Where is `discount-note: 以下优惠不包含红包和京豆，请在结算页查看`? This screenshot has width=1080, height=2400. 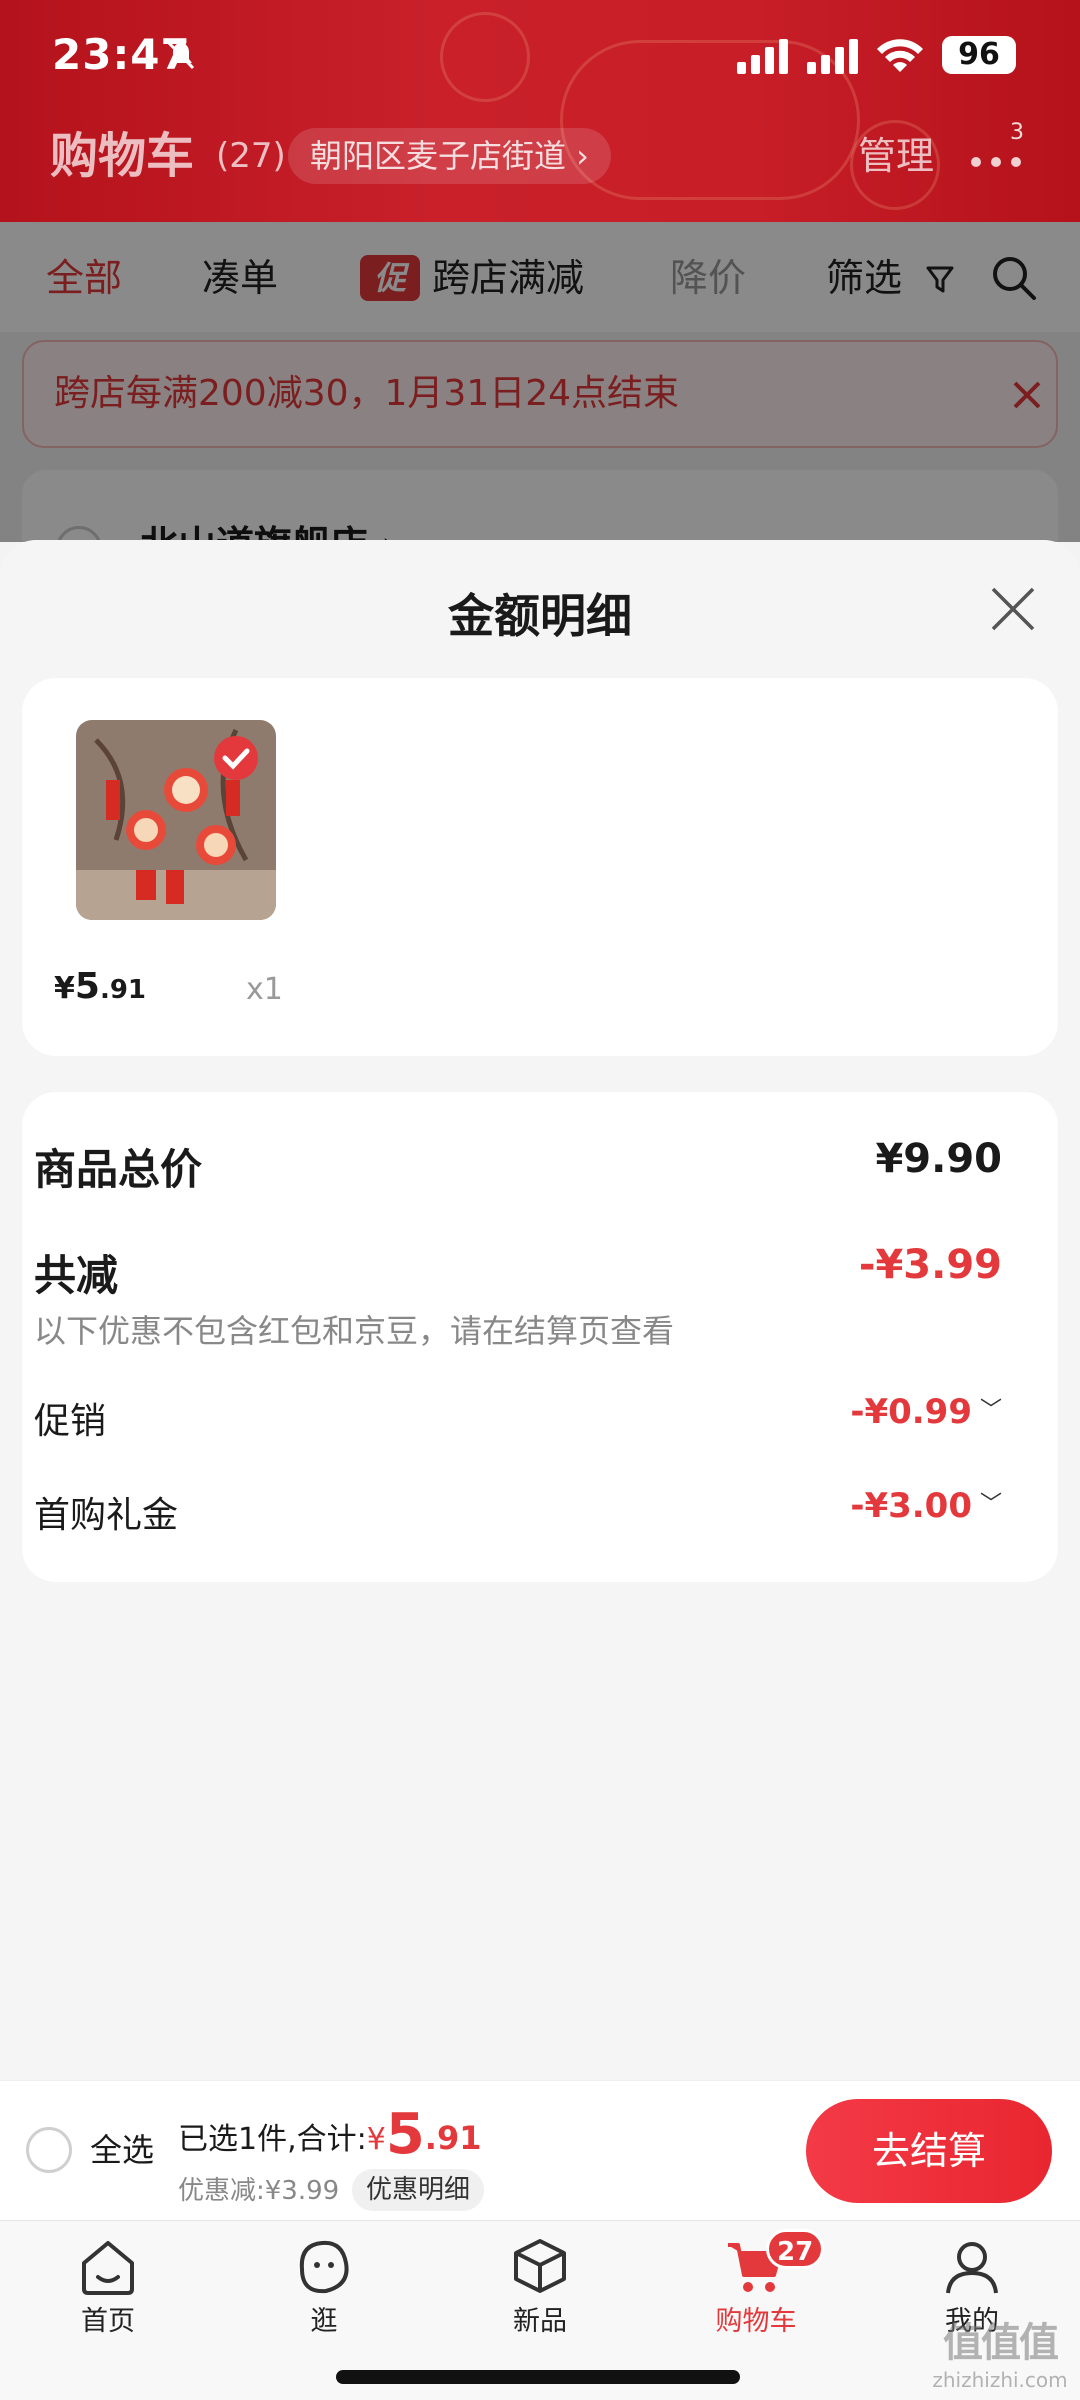 discount-note: 以下优惠不包含红包和京豆，请在结算页查看 is located at coordinates (354, 1331).